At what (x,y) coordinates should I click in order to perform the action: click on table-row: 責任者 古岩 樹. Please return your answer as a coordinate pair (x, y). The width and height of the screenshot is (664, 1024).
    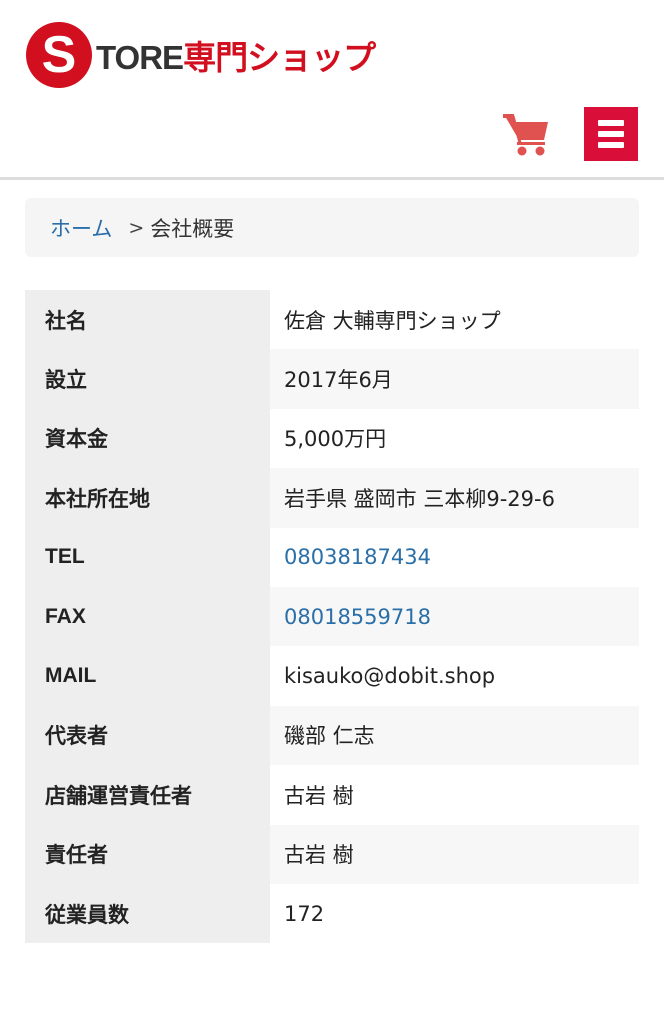
    Looking at the image, I should click on (332, 854).